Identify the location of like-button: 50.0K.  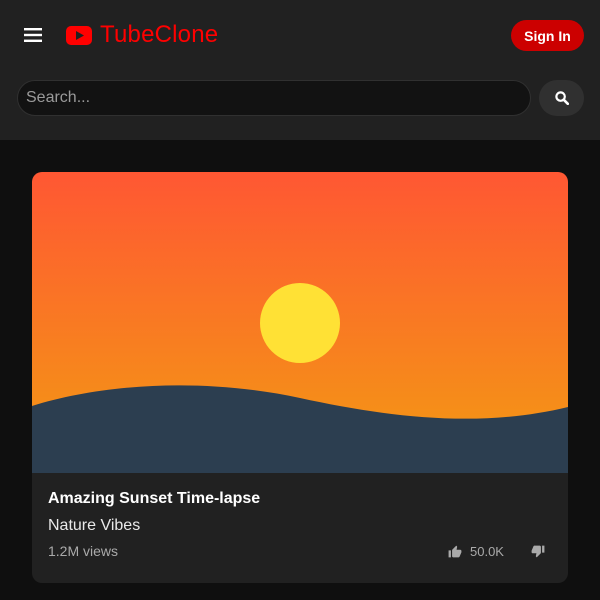
(476, 551).